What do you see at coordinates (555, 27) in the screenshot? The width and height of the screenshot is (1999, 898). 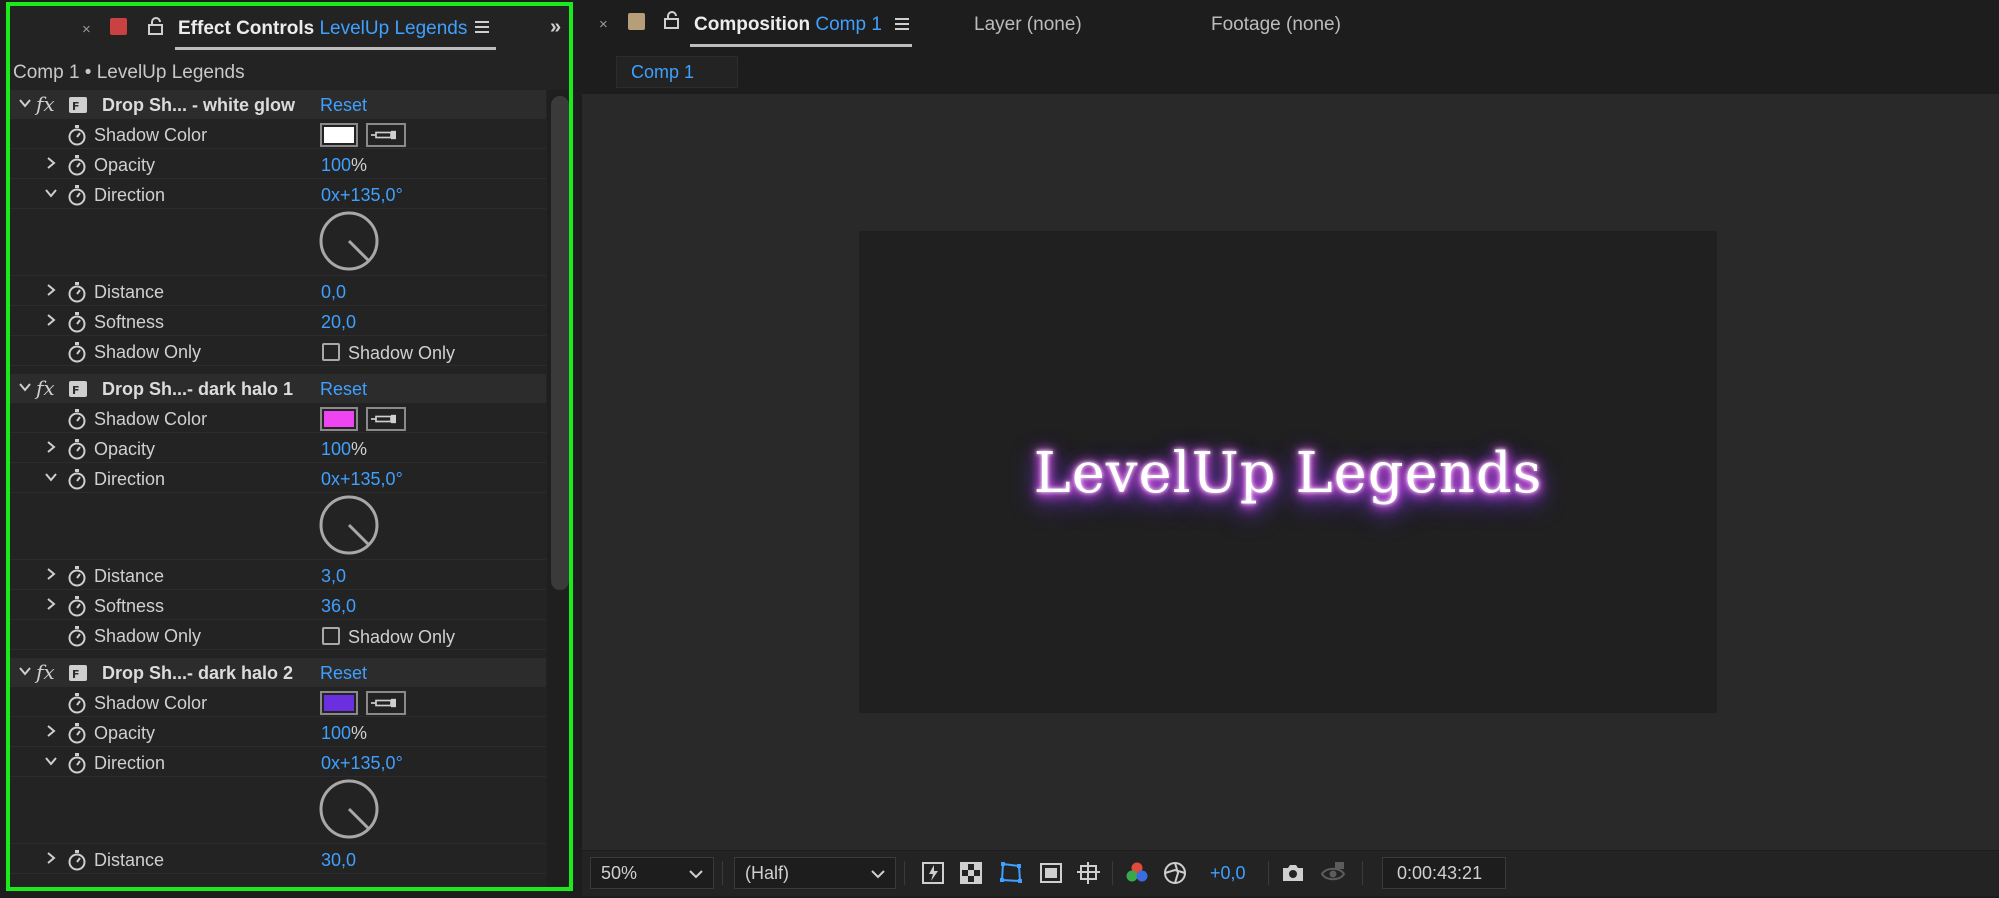 I see `more-panels-chevron-icon: »` at bounding box center [555, 27].